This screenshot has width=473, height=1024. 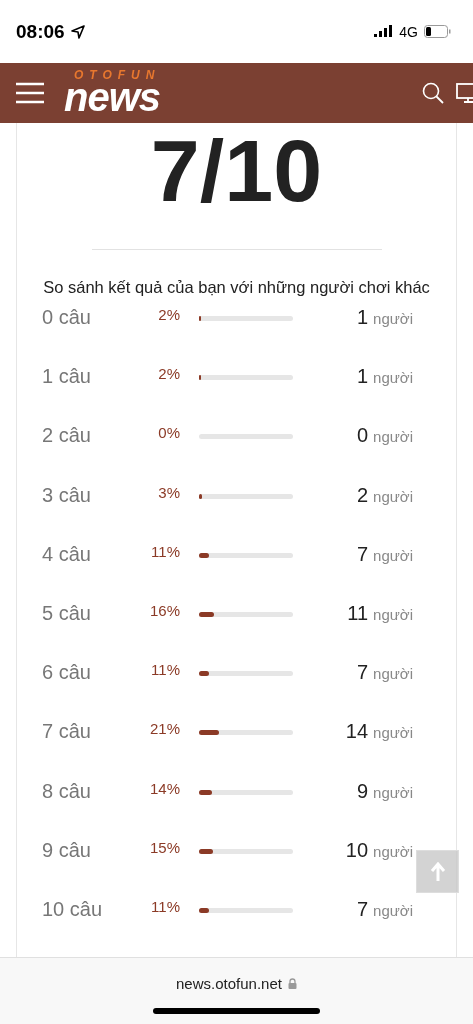 What do you see at coordinates (67, 732) in the screenshot?
I see `answer-count-label: 7 câu` at bounding box center [67, 732].